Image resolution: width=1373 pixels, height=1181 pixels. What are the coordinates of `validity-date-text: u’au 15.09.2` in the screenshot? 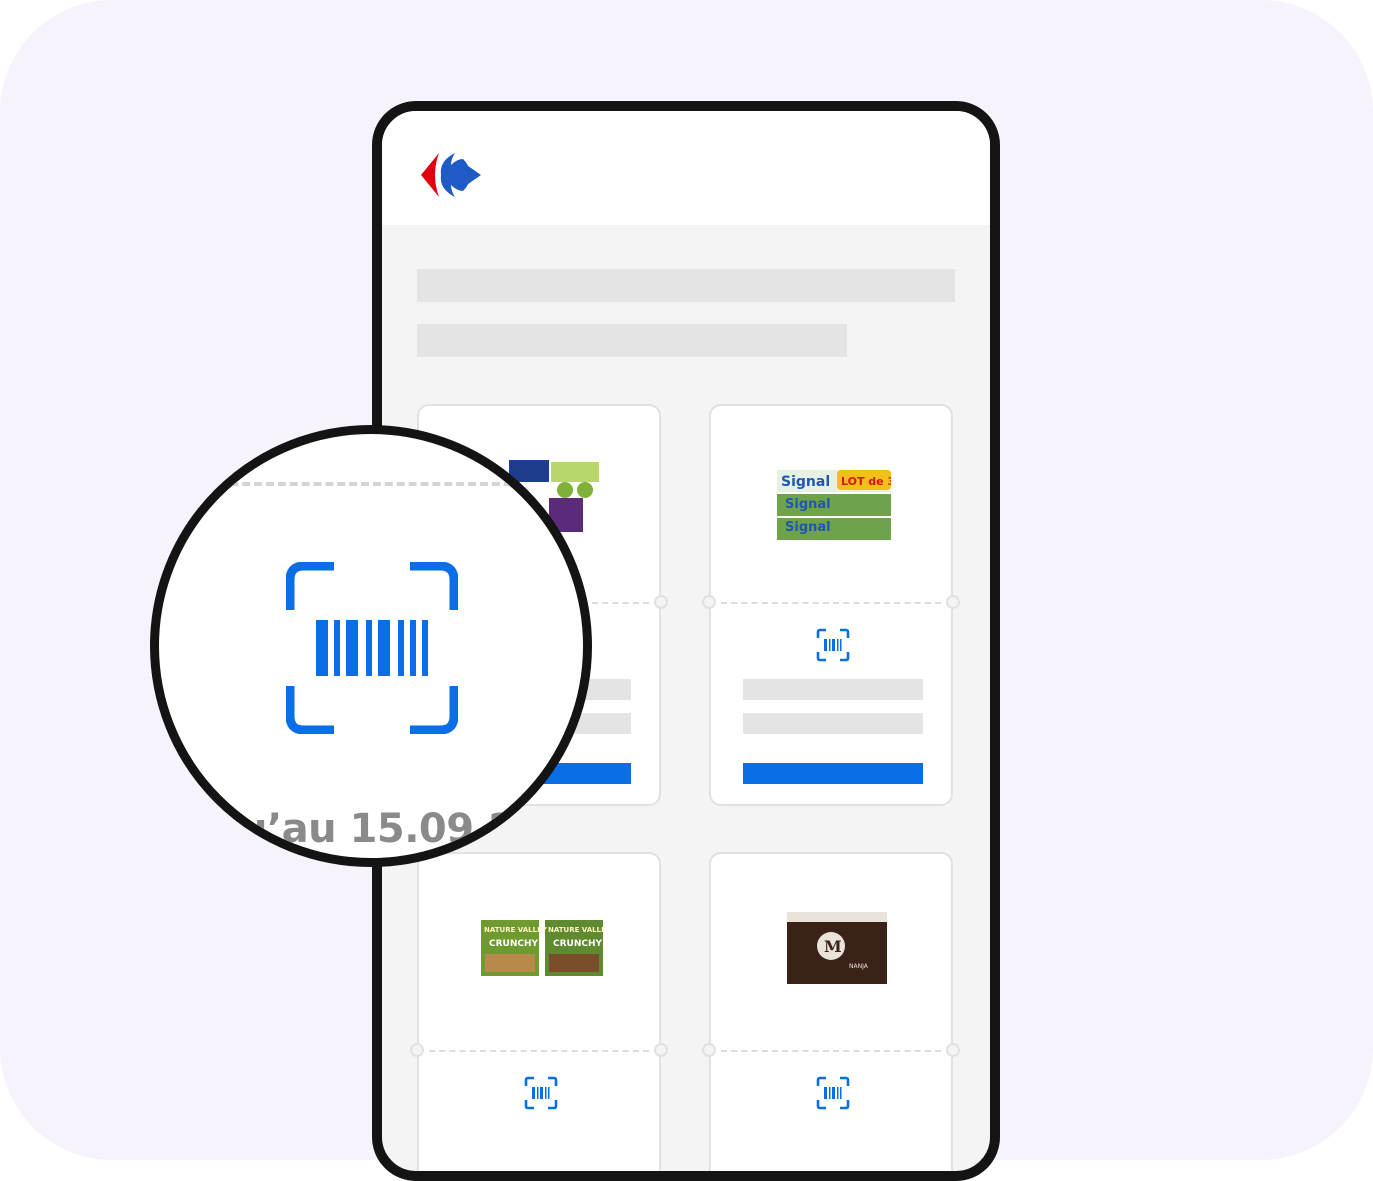 It's located at (377, 829).